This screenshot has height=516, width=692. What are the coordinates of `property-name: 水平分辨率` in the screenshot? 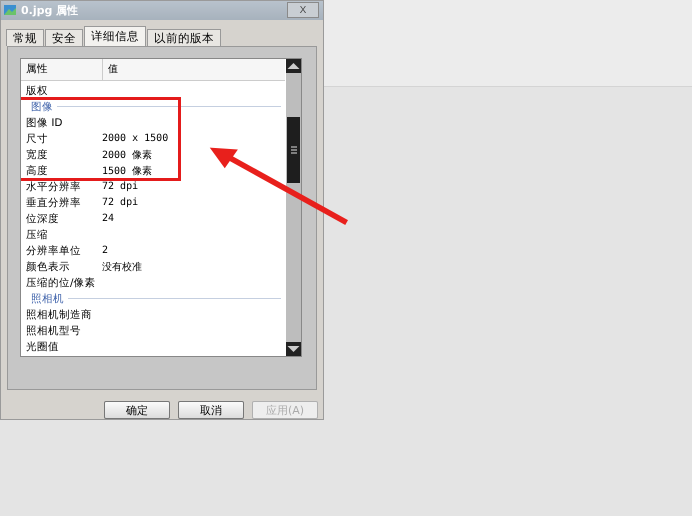 It's located at (53, 187).